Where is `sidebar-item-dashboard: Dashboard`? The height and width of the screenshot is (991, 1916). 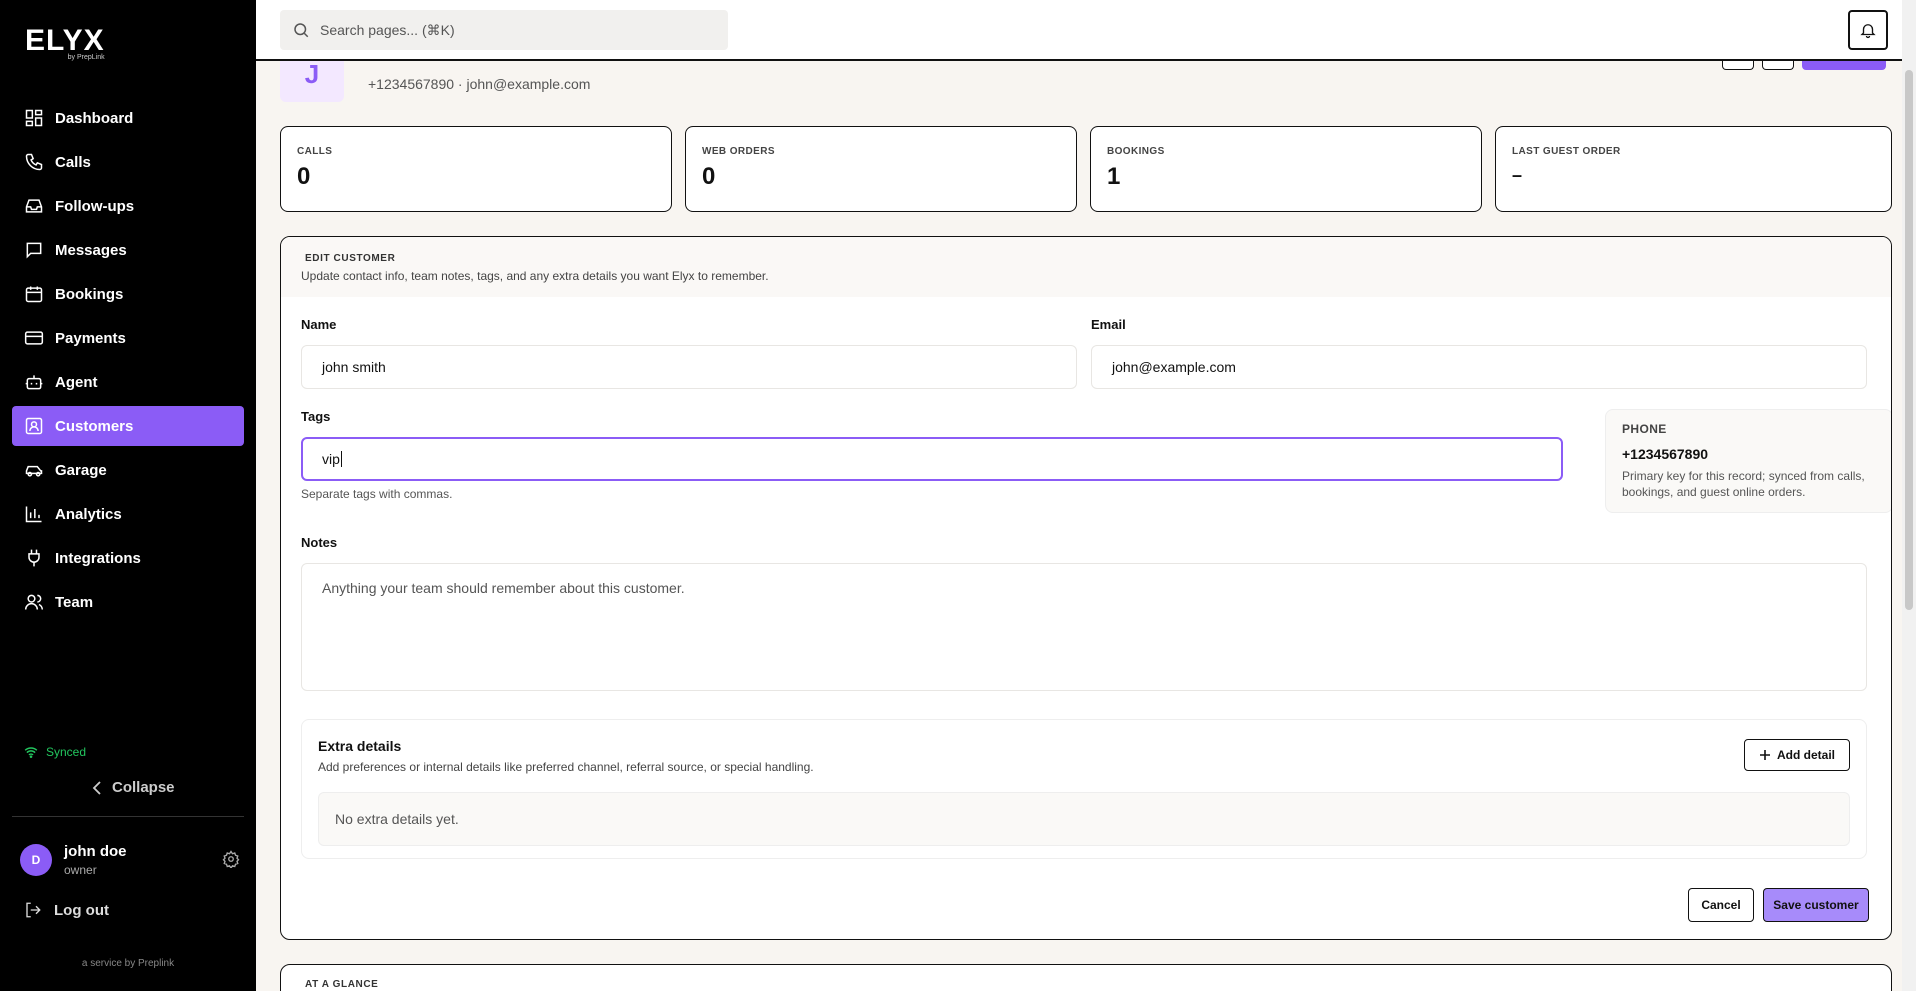
sidebar-item-dashboard: Dashboard is located at coordinates (128, 118).